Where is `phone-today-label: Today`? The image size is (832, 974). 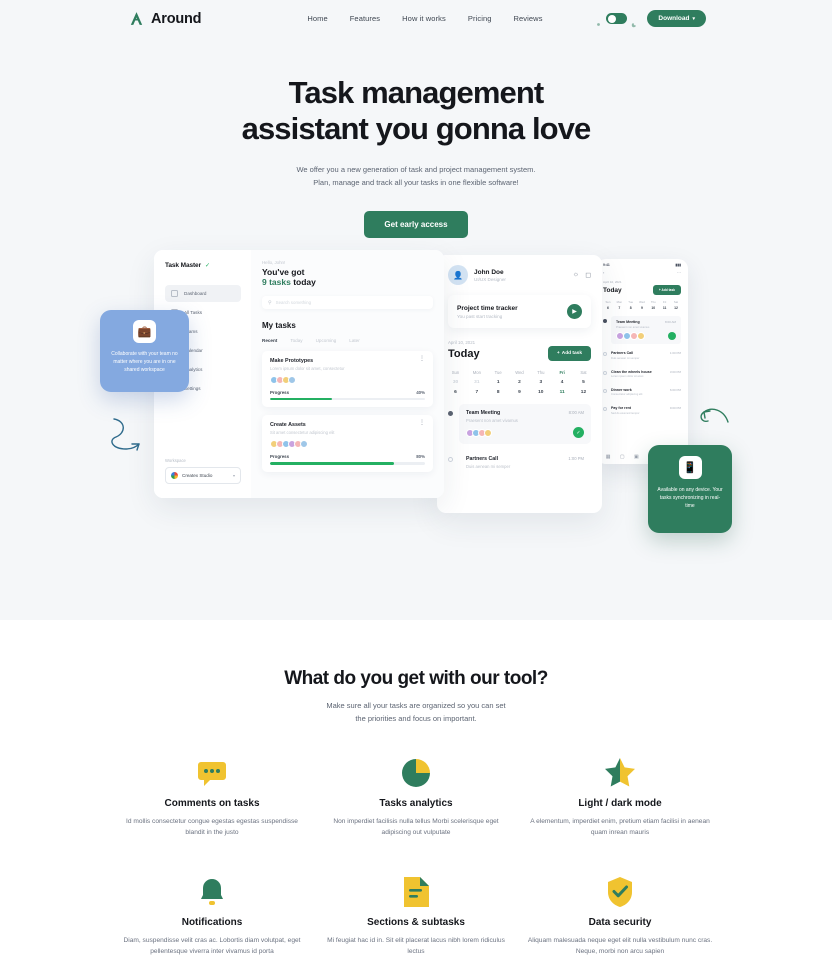
phone-today-label: Today is located at coordinates (612, 290).